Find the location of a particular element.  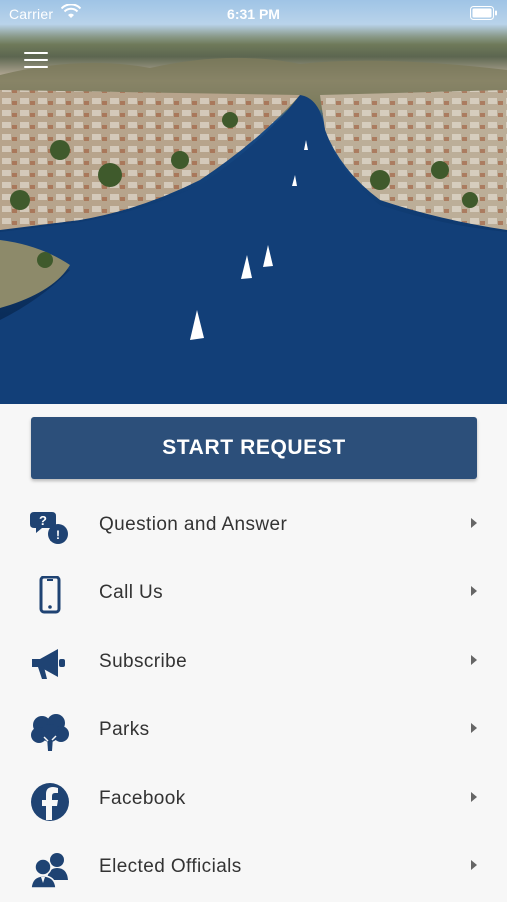

question-bubbles-icon: ? ! is located at coordinates (50, 528).